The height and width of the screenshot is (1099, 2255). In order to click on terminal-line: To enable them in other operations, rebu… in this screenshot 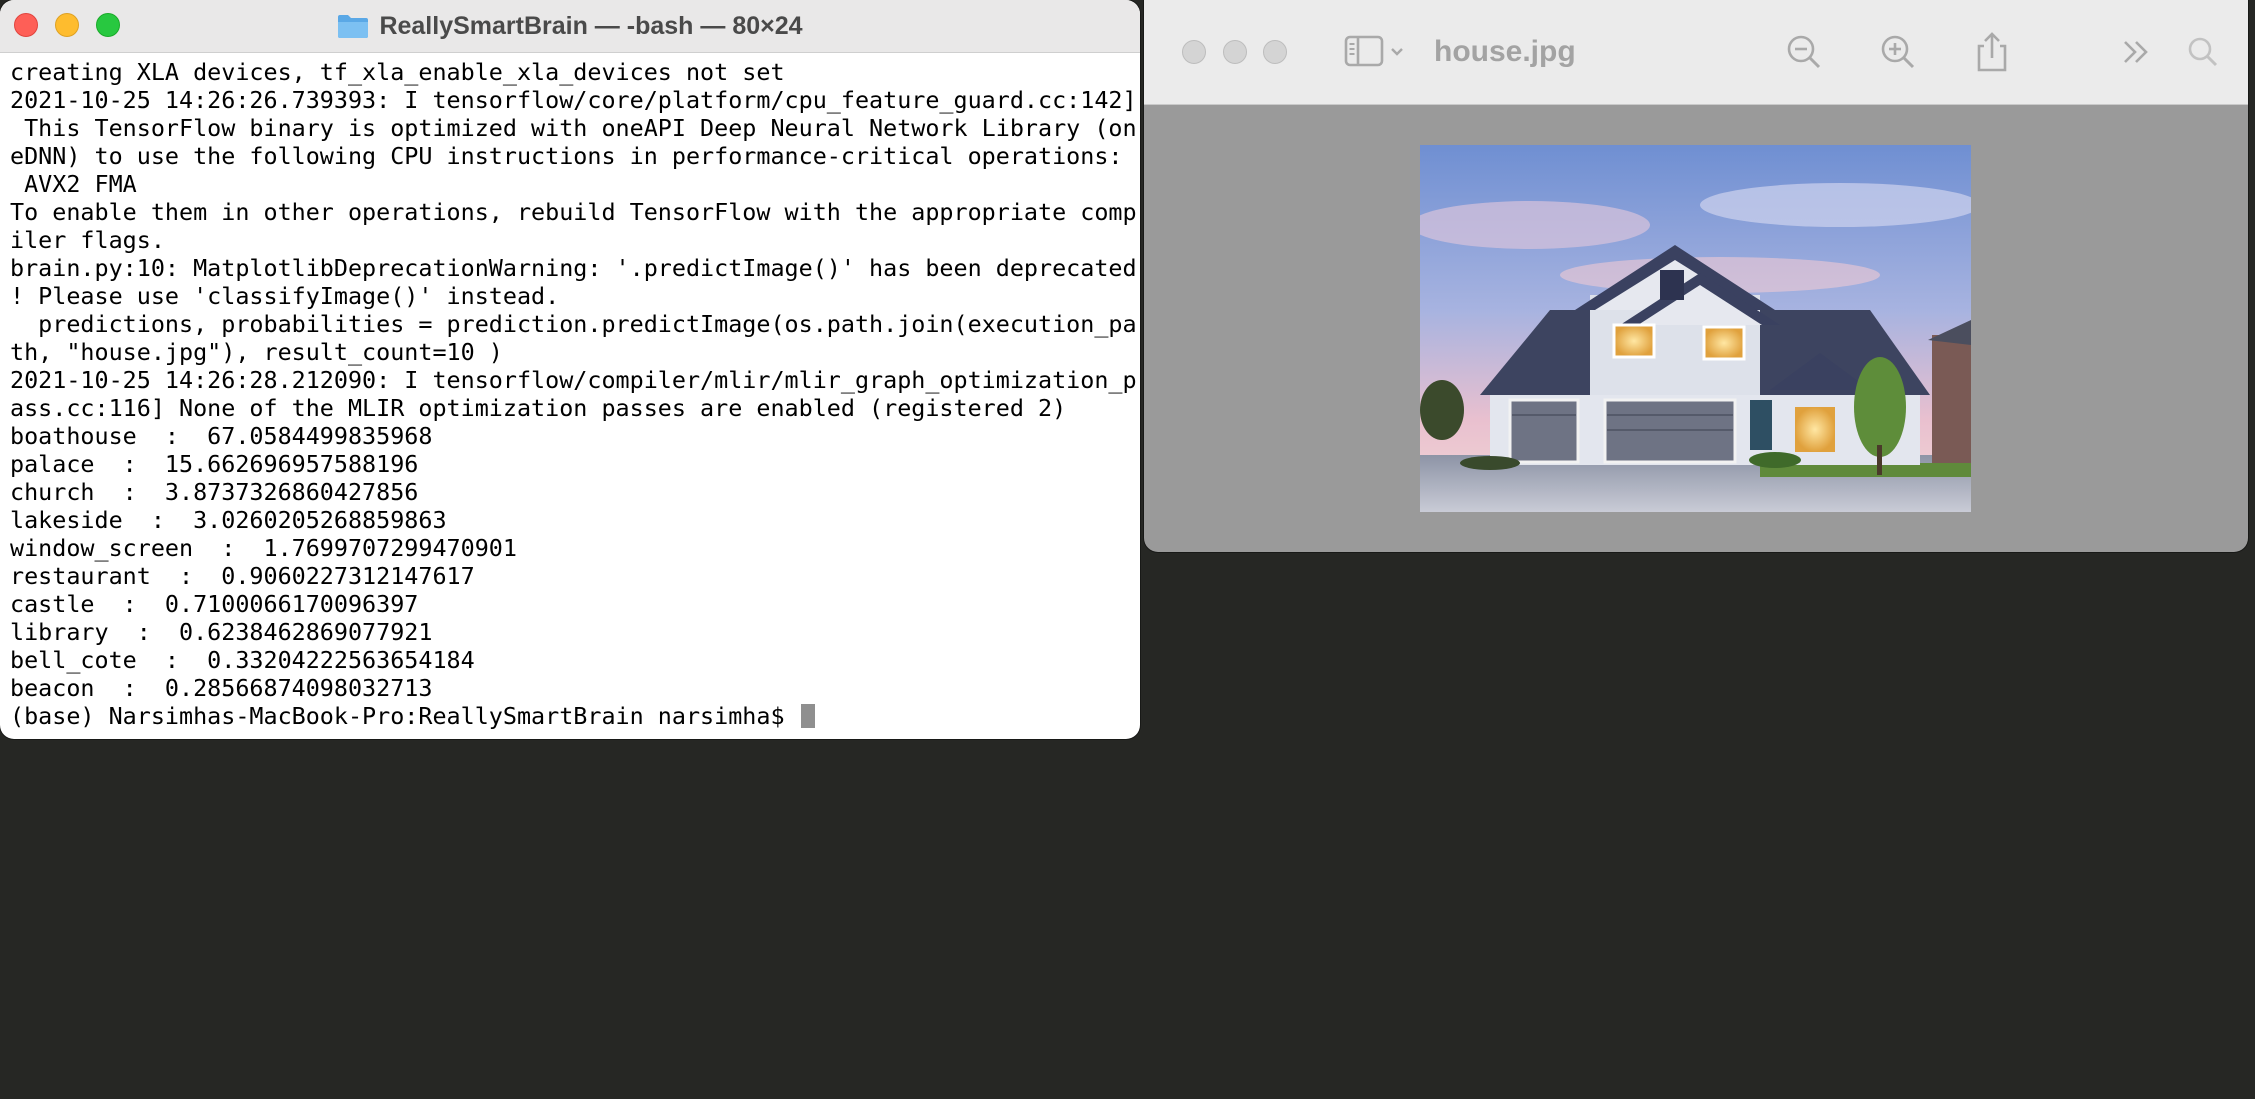, I will do `click(573, 212)`.